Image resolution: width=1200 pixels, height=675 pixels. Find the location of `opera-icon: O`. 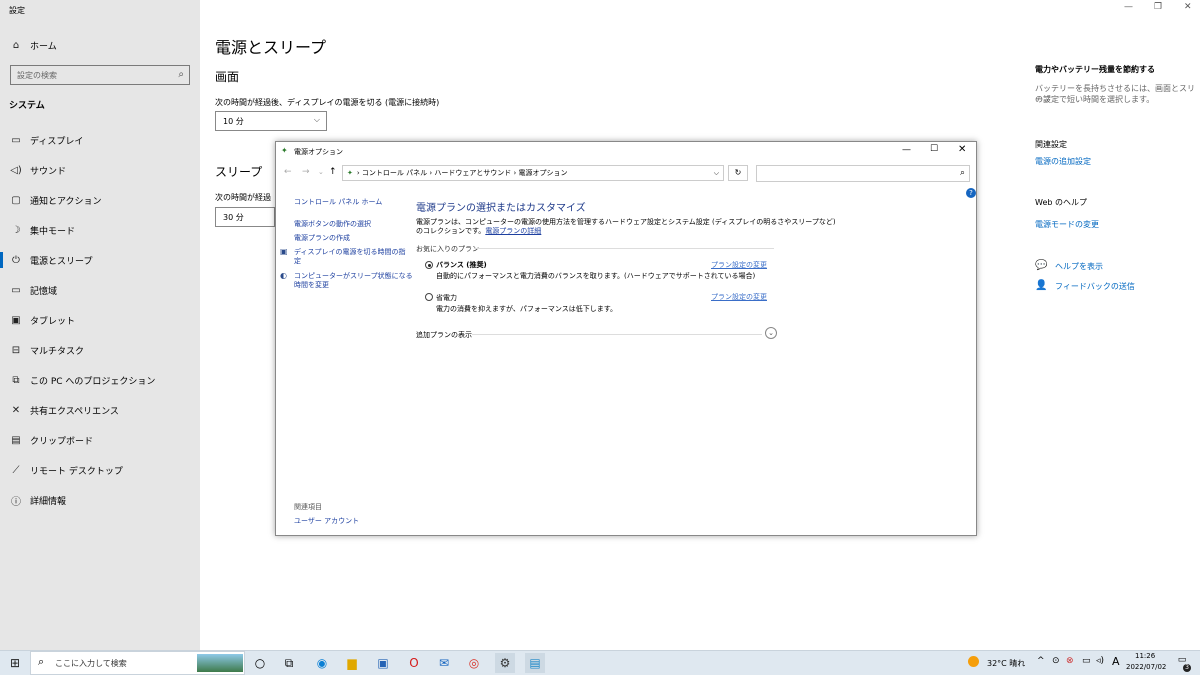

opera-icon: O is located at coordinates (414, 663).